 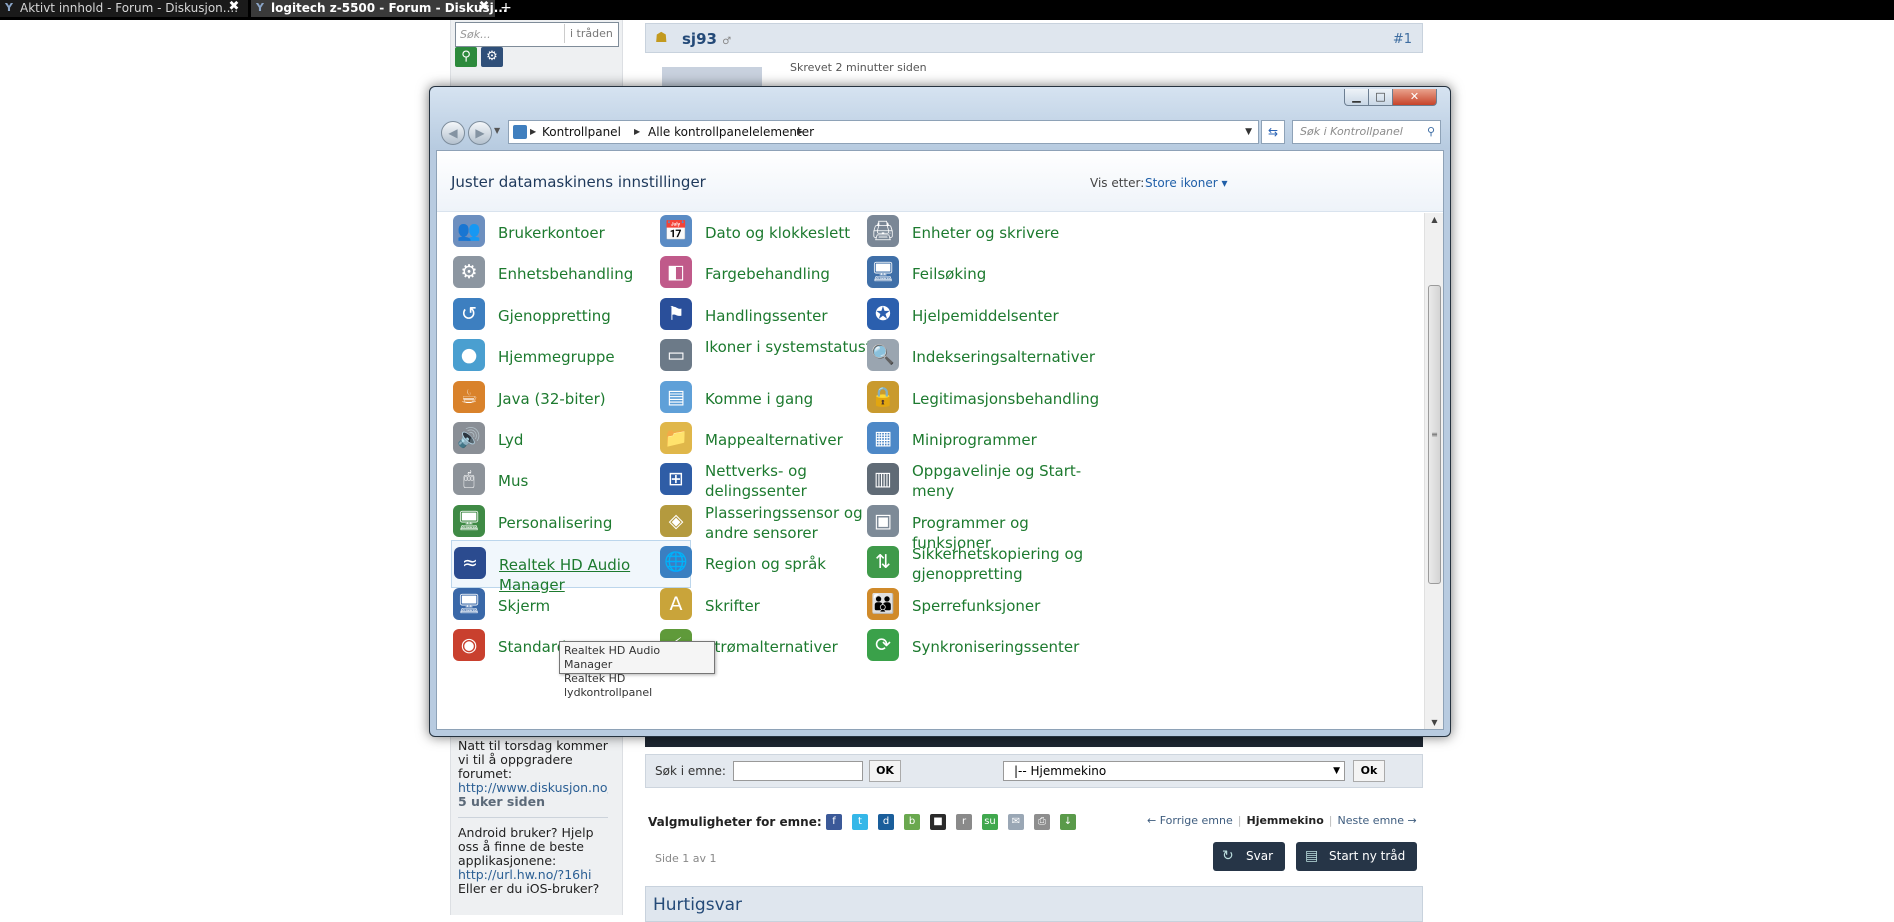 I want to click on region-language-icon: 🌐, so click(x=676, y=562).